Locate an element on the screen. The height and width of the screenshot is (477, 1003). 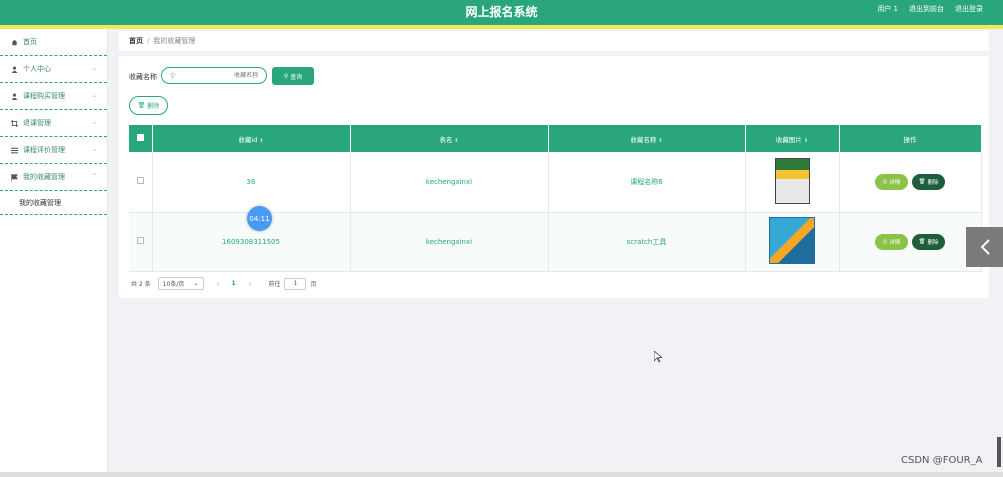
bottom-bar is located at coordinates (501, 474).